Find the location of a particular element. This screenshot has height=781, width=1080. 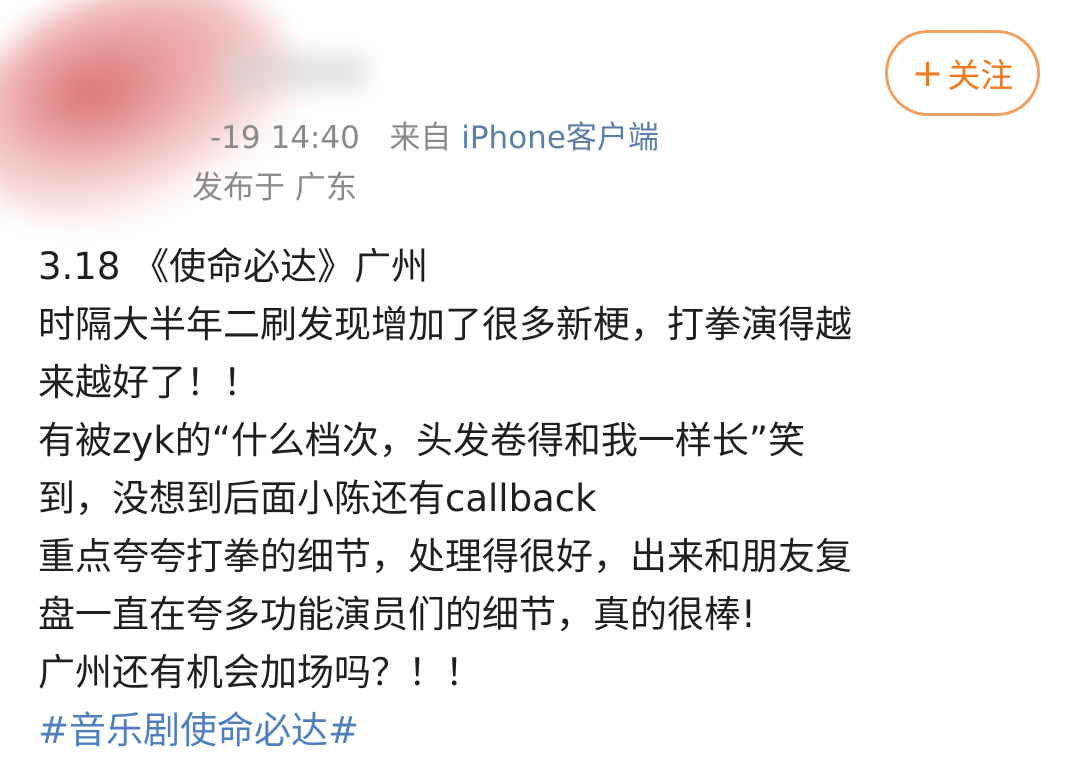

source-prefix: 来自 is located at coordinates (420, 138).